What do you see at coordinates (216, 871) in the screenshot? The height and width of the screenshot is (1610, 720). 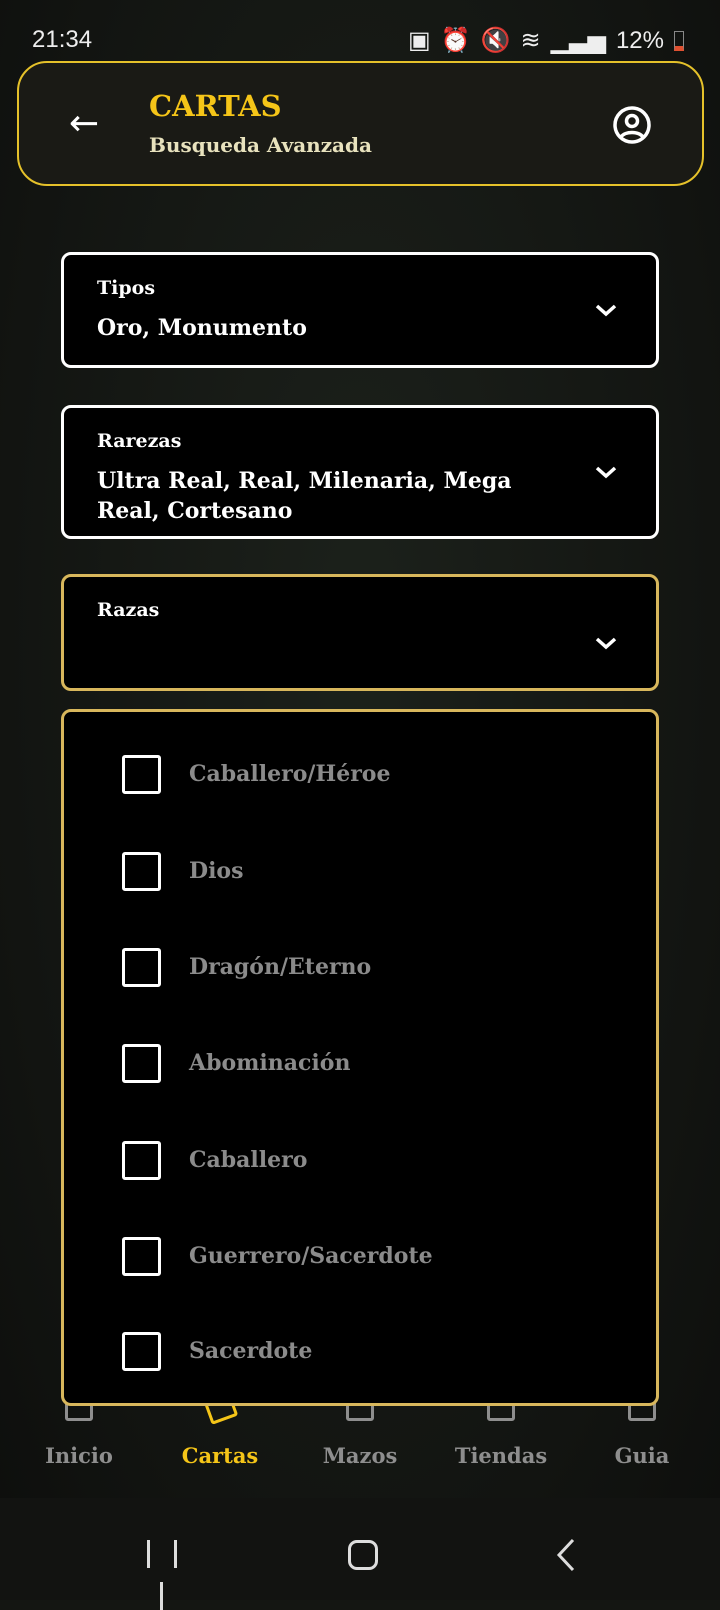 I see `option-label: Dios` at bounding box center [216, 871].